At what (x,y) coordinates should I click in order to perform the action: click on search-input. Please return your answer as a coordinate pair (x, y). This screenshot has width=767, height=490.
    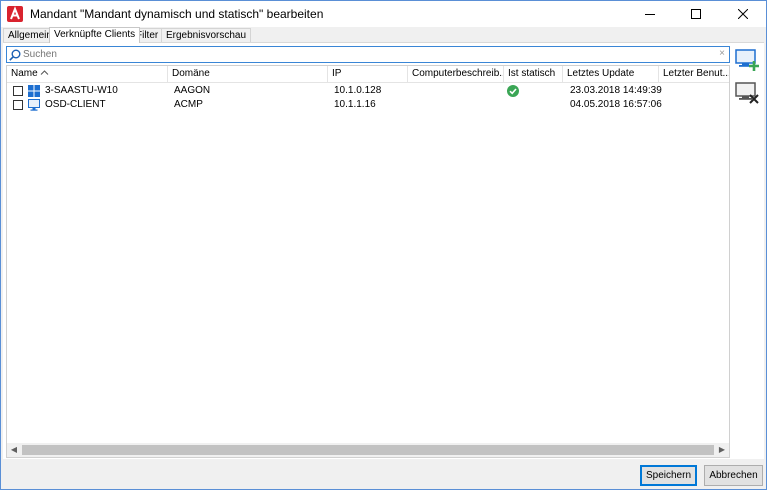
    Looking at the image, I should click on (368, 54).